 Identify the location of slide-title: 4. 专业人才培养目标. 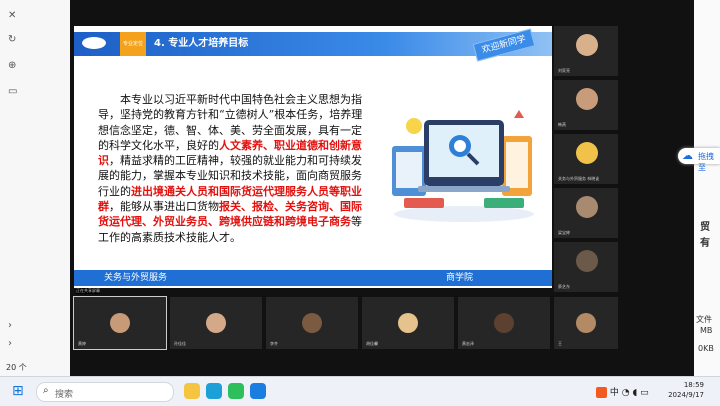
(201, 43).